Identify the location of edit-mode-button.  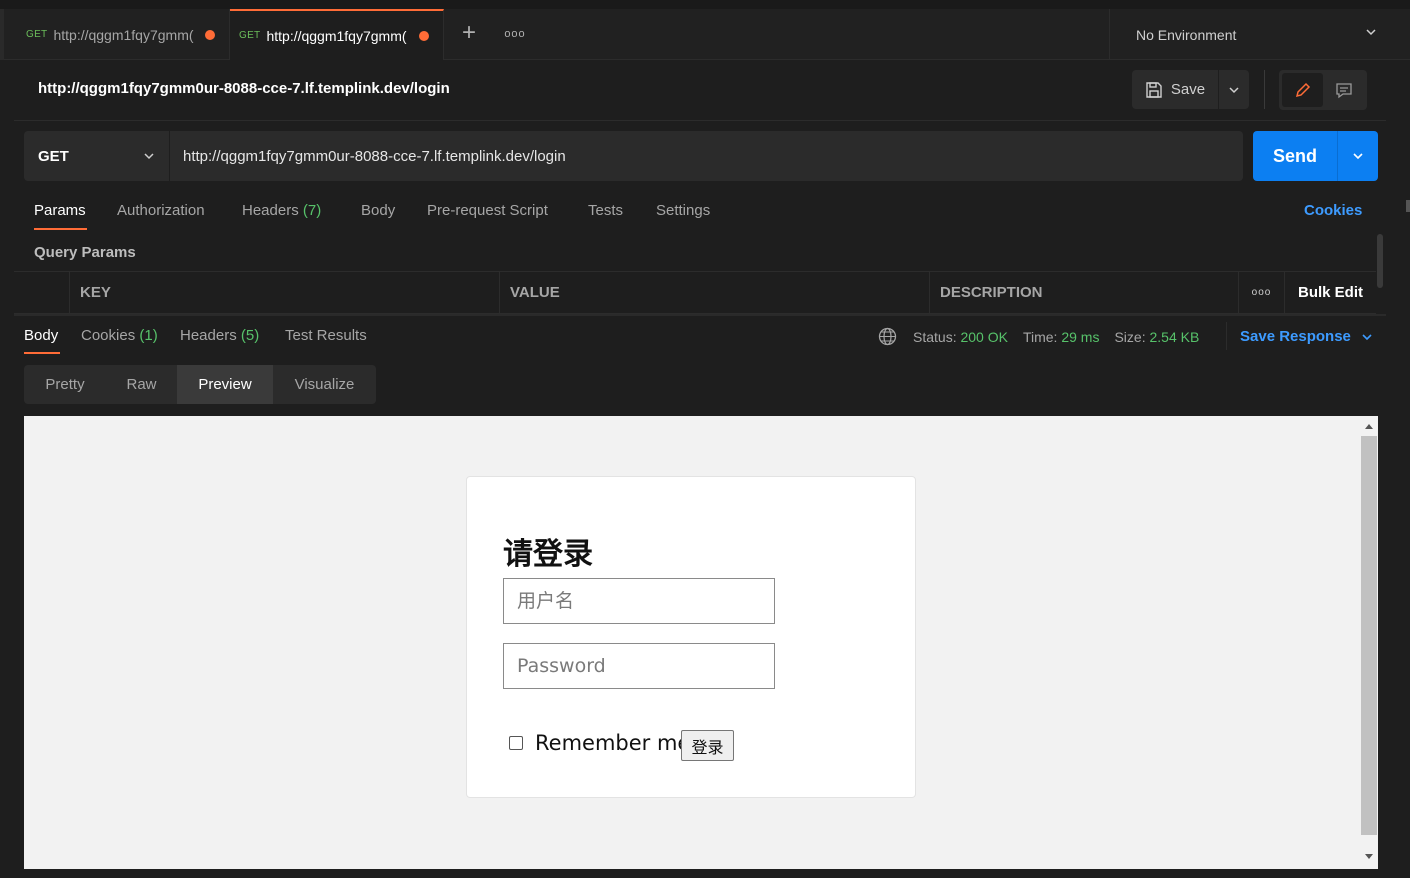
(1302, 90).